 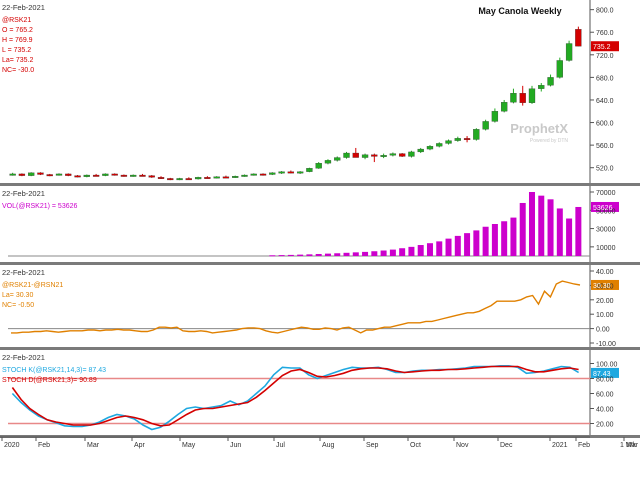 I want to click on legend-item: @RSK21-@RSN21, so click(x=32, y=285).